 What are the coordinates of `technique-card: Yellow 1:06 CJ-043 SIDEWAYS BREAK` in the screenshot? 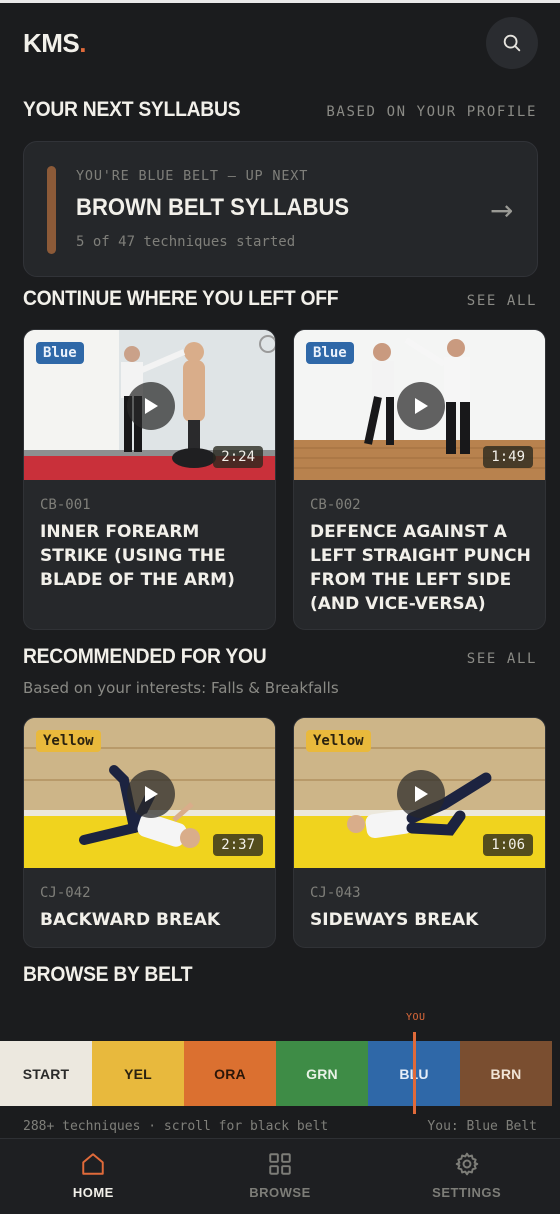 It's located at (419, 832).